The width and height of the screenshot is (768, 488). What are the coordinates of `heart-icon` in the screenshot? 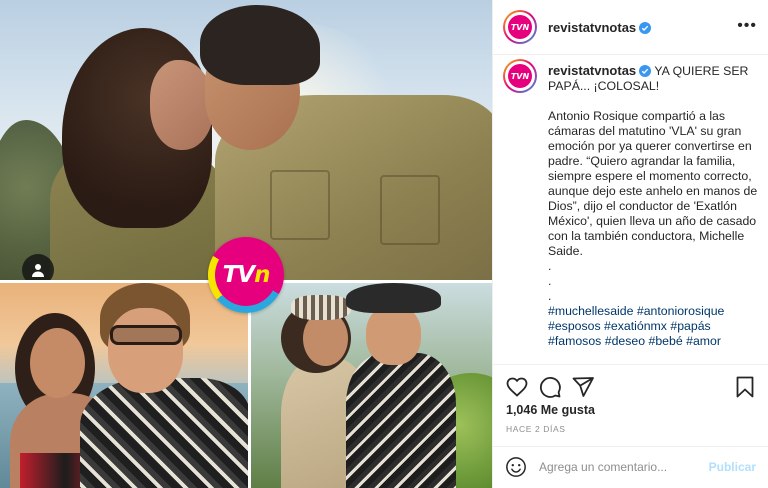 It's located at (517, 387).